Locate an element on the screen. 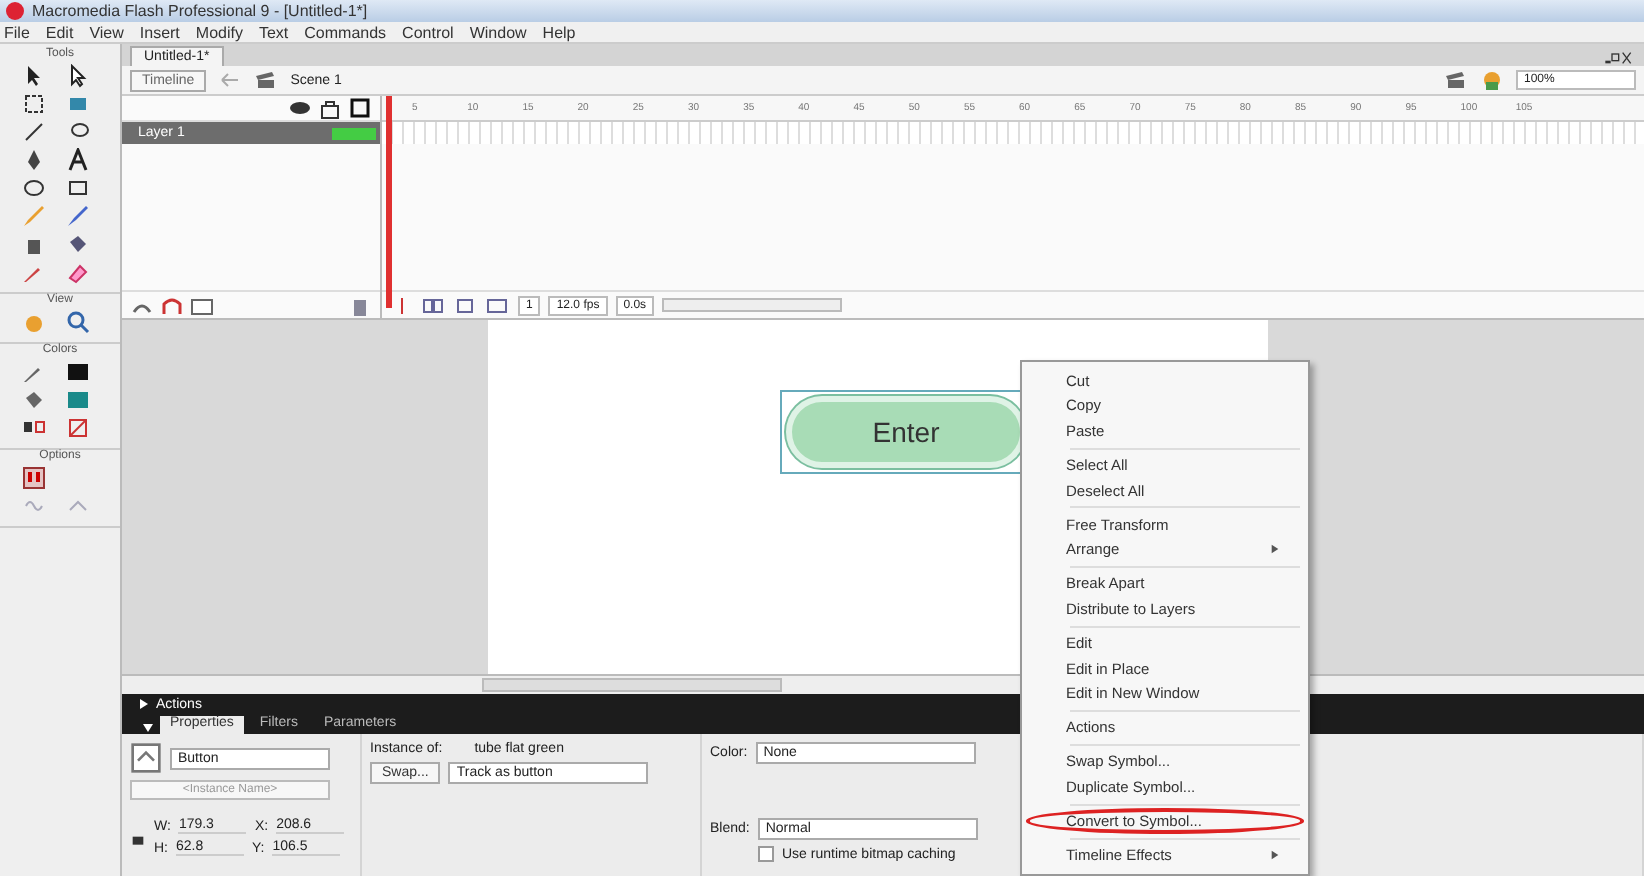  scene-icon is located at coordinates (266, 80).